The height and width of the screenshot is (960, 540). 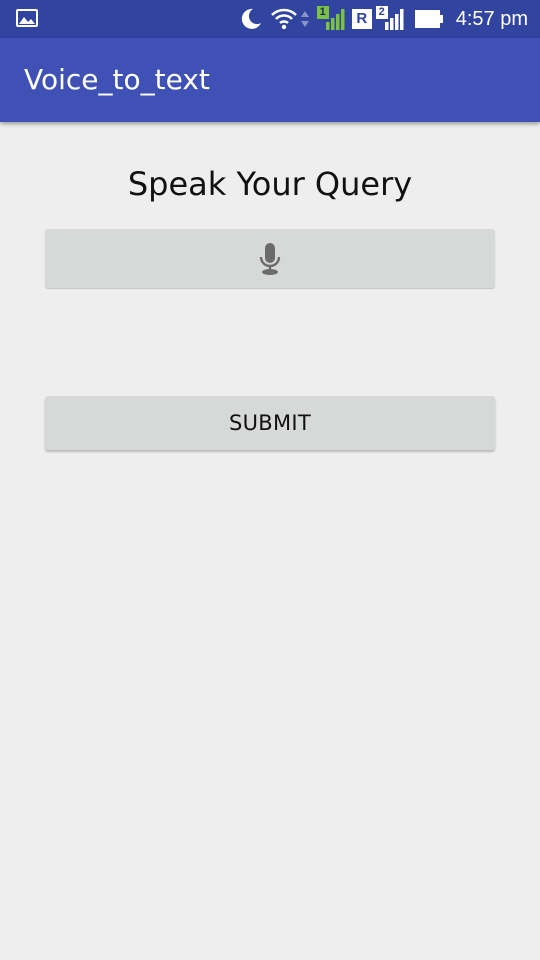 What do you see at coordinates (322, 12) in the screenshot?
I see `sim1-label: 1` at bounding box center [322, 12].